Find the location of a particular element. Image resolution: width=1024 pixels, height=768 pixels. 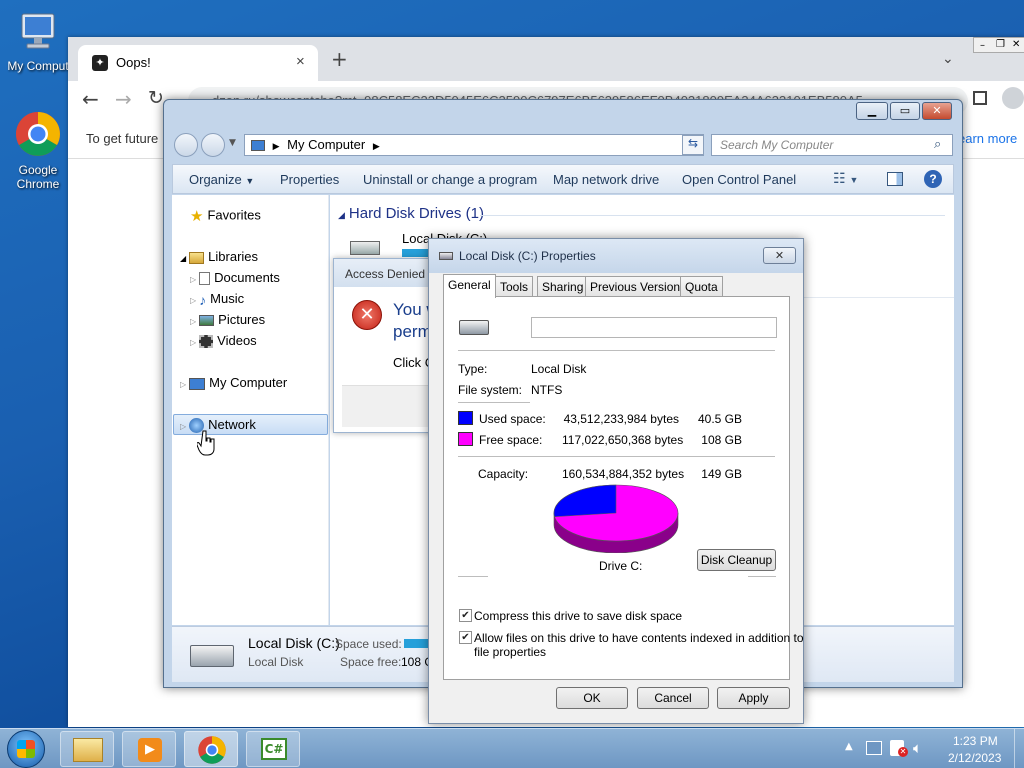

show-hidden-icons-icon: ▲ is located at coordinates (849, 746).